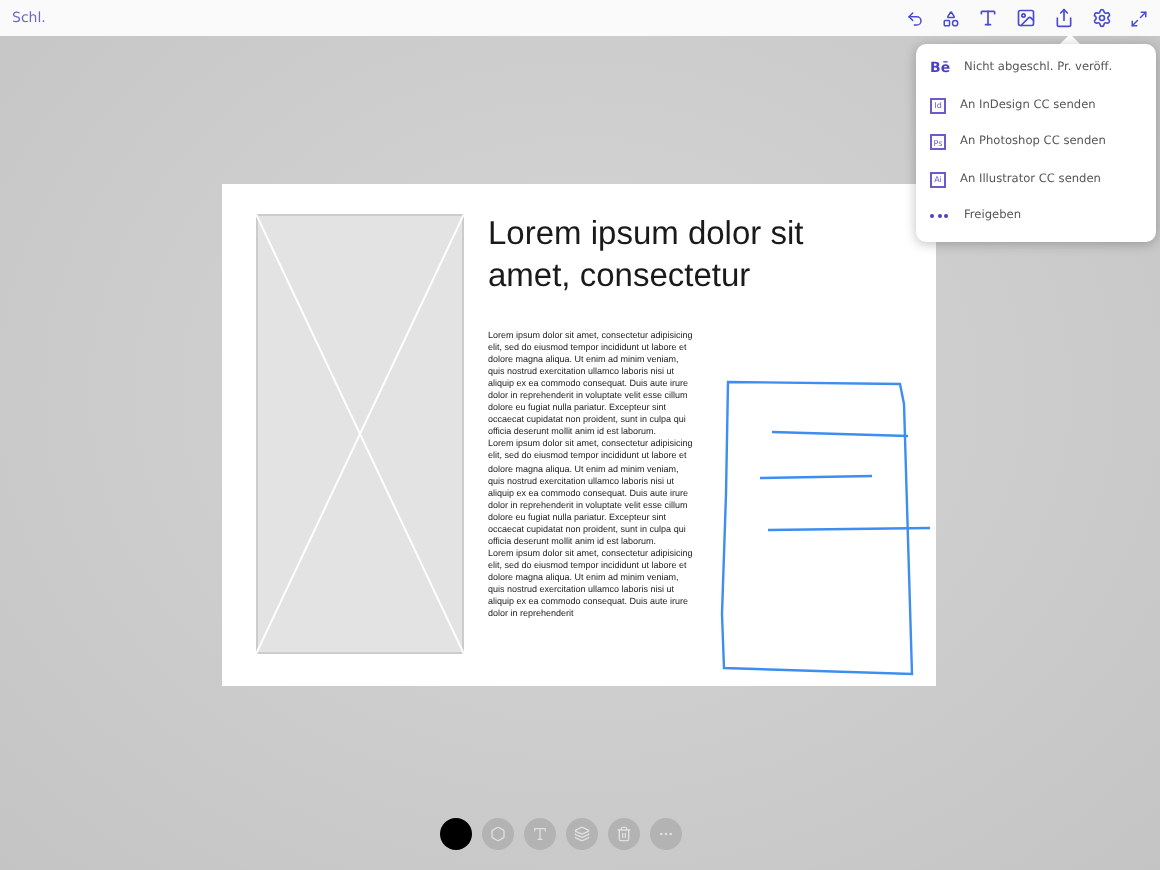 Image resolution: width=1160 pixels, height=870 pixels. What do you see at coordinates (1064, 18) in the screenshot?
I see `share-icon` at bounding box center [1064, 18].